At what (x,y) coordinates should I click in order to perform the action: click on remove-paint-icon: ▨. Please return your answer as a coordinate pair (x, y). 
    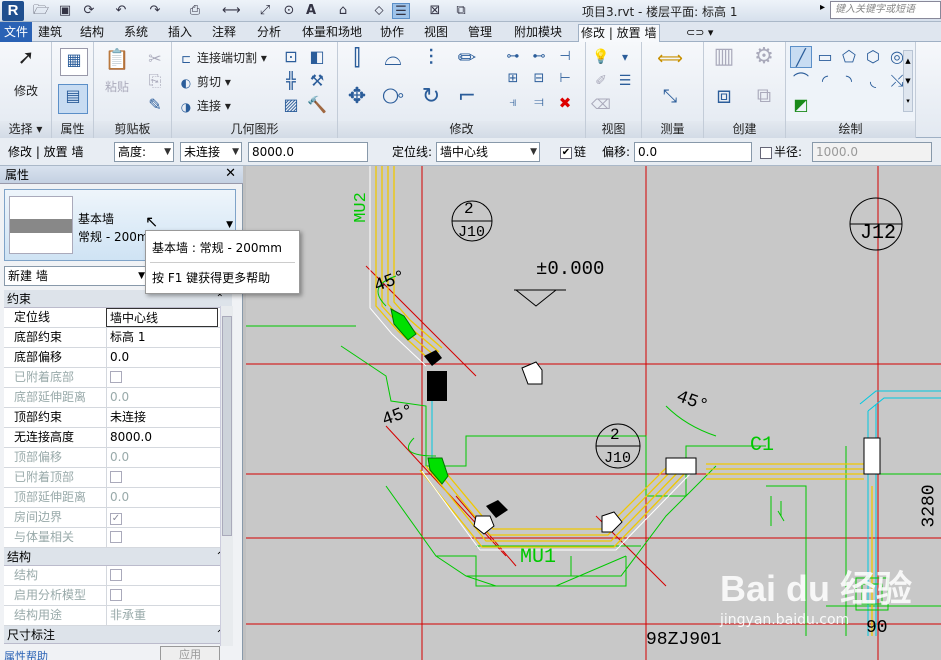
    Looking at the image, I should click on (291, 105).